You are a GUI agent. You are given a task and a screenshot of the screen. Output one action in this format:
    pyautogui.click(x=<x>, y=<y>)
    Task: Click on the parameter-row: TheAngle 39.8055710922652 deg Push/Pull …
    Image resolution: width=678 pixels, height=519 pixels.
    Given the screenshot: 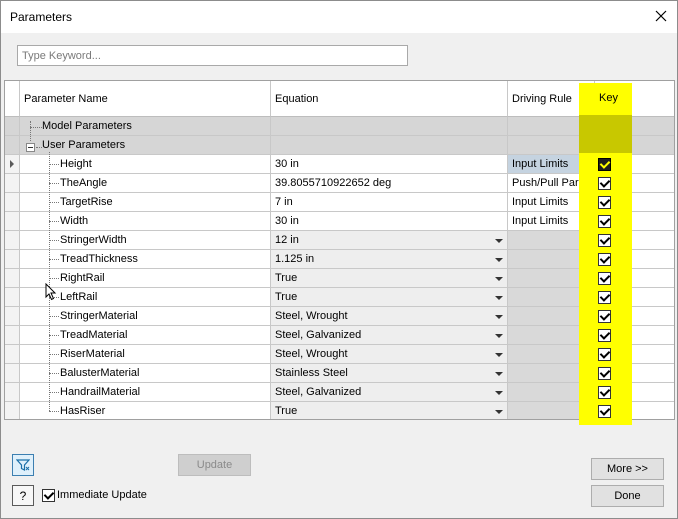 What is the action you would take?
    pyautogui.click(x=339, y=183)
    